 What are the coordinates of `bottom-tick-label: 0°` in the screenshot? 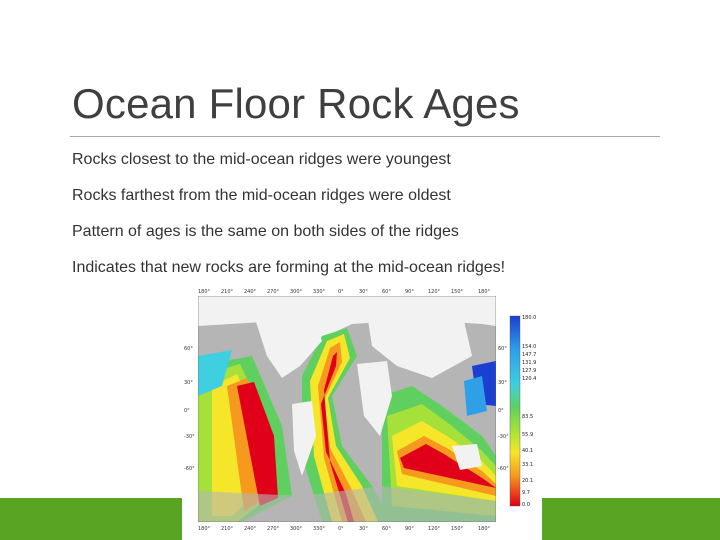 It's located at (341, 529).